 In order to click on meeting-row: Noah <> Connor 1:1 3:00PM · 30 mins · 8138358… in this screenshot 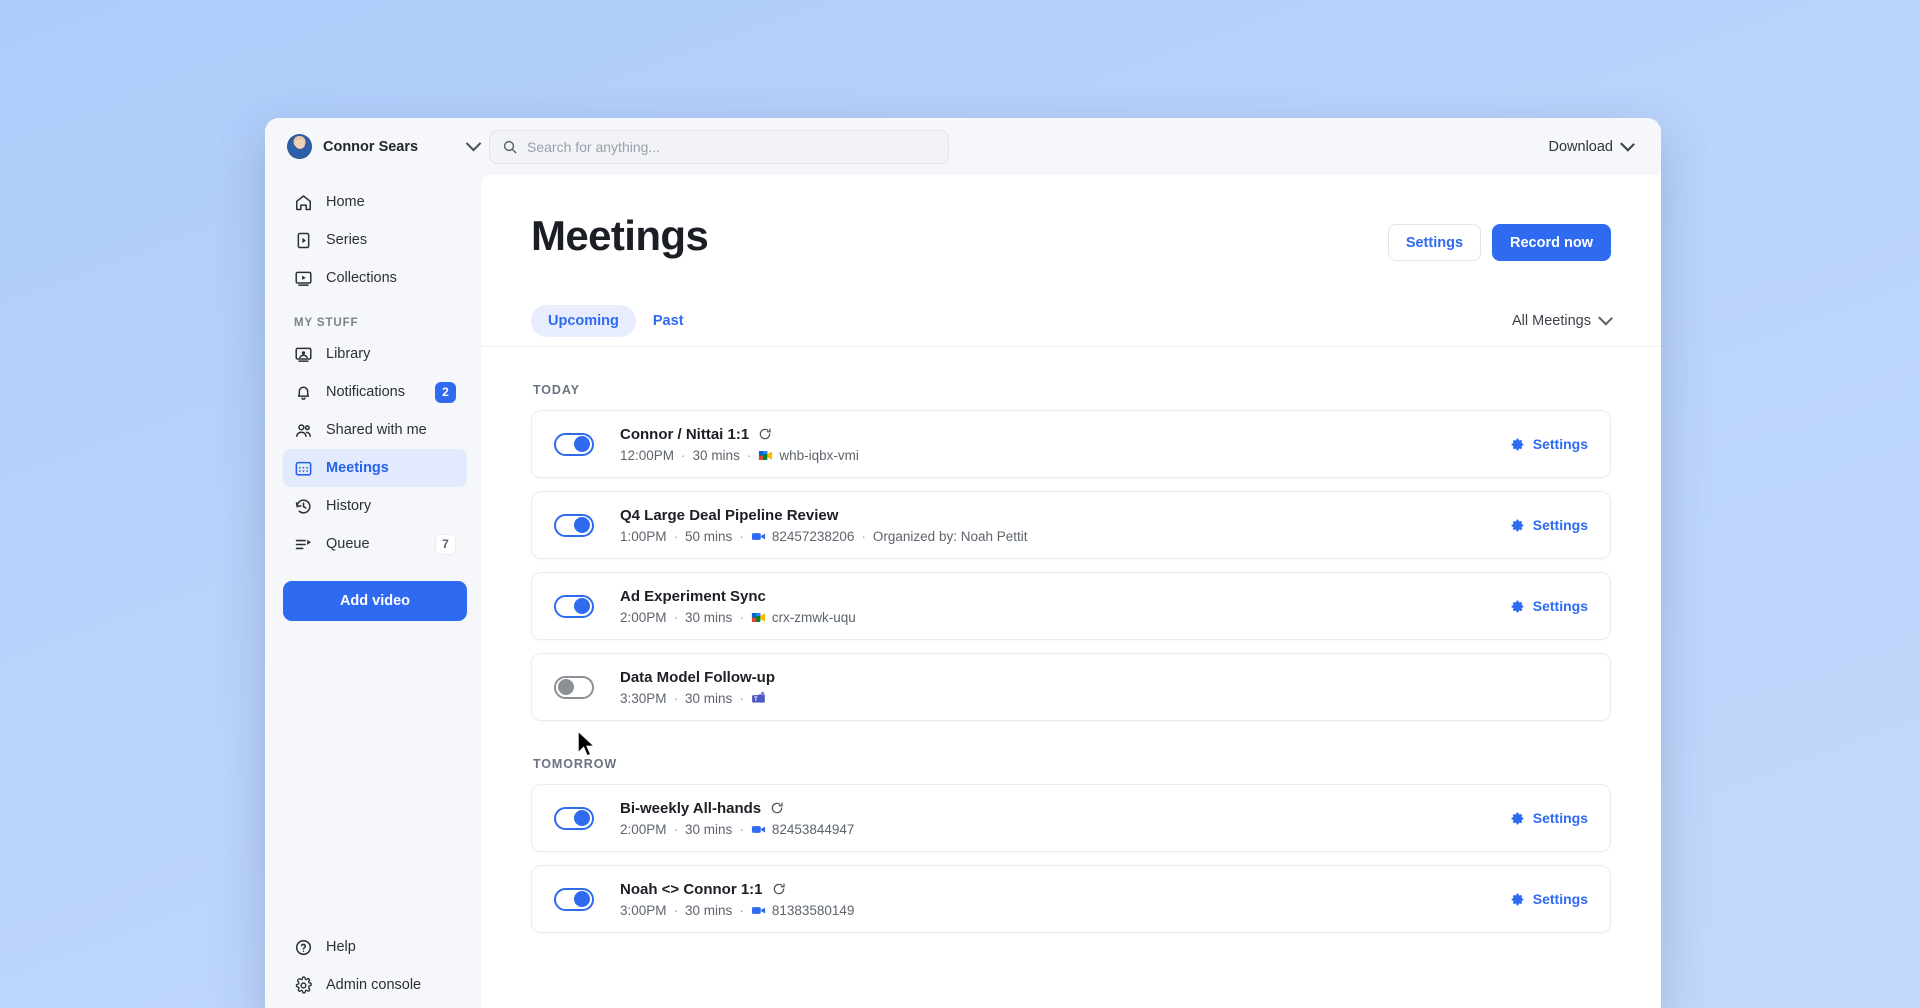, I will do `click(1071, 899)`.